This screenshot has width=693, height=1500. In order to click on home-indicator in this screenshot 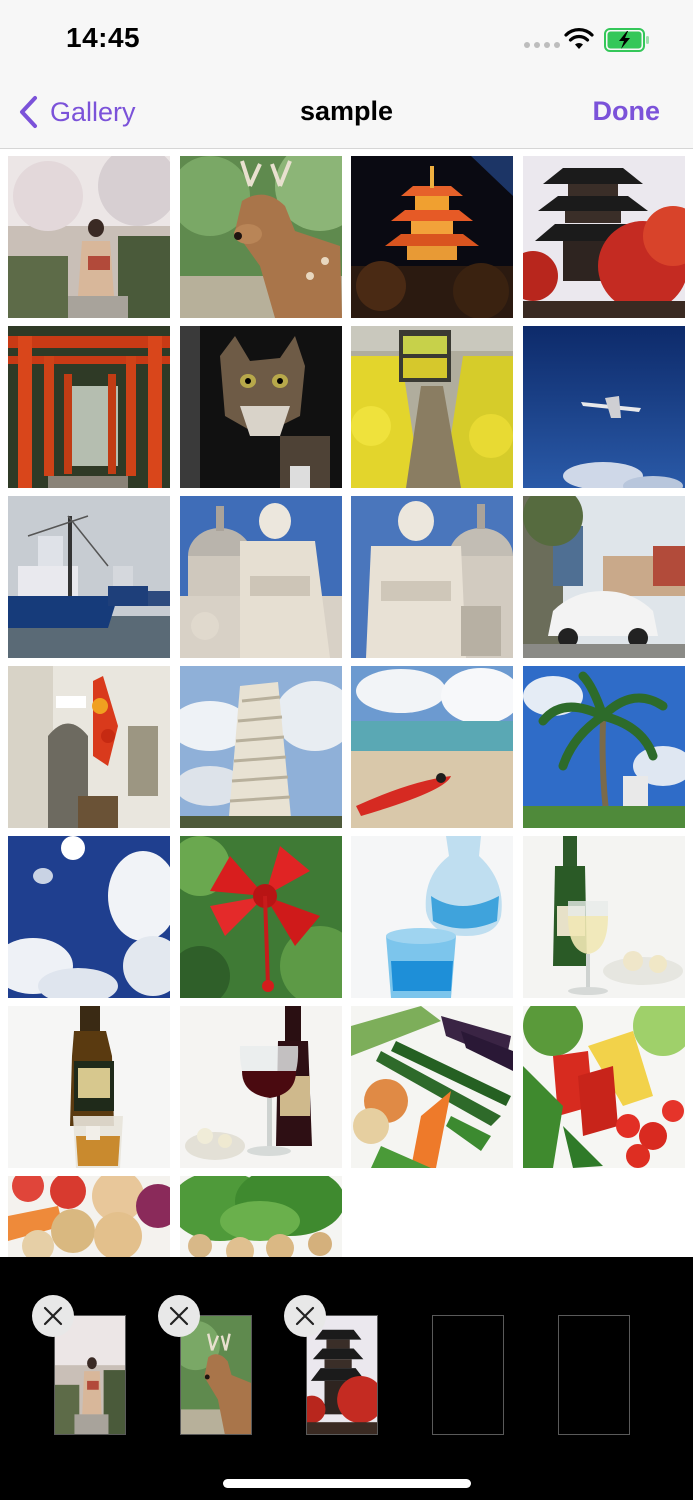, I will do `click(347, 1483)`.